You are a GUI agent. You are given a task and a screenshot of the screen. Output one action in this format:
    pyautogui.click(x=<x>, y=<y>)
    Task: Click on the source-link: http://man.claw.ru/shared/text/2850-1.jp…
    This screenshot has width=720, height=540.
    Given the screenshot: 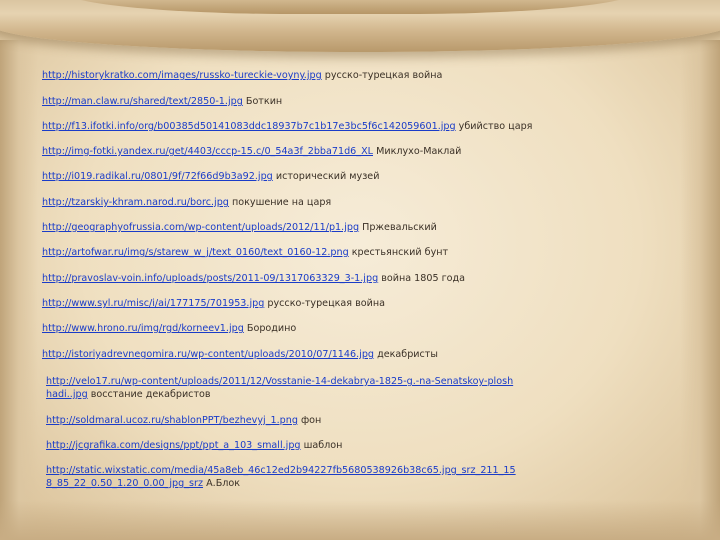 What is the action you would take?
    pyautogui.click(x=142, y=101)
    